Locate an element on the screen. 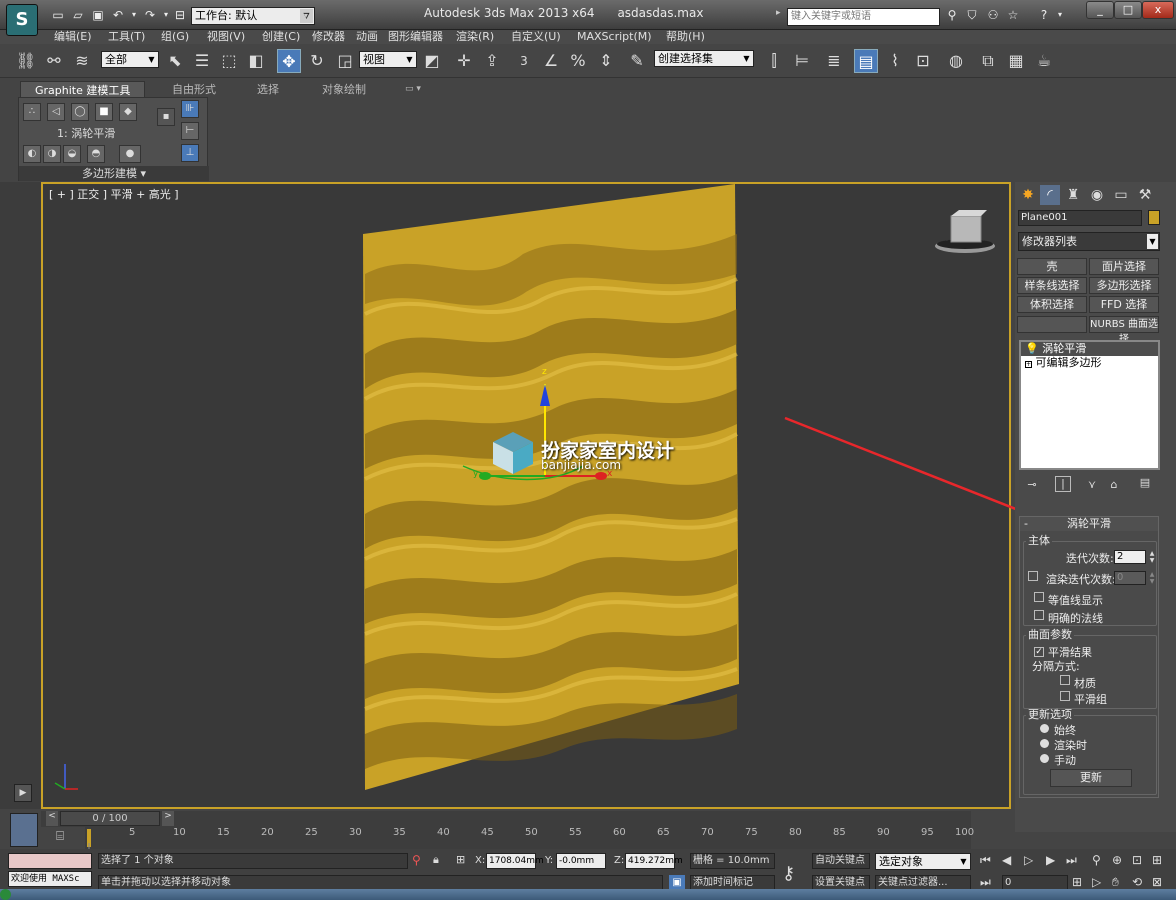  menu-item-create: 创建(C) is located at coordinates (281, 37).